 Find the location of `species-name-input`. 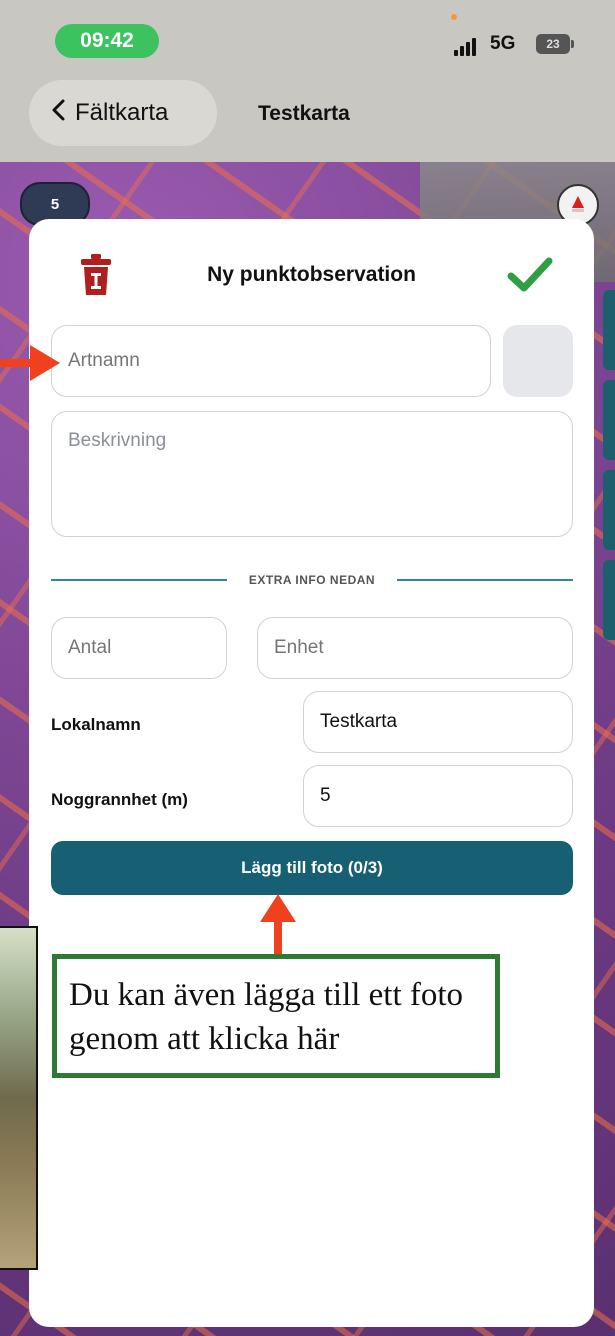

species-name-input is located at coordinates (271, 361).